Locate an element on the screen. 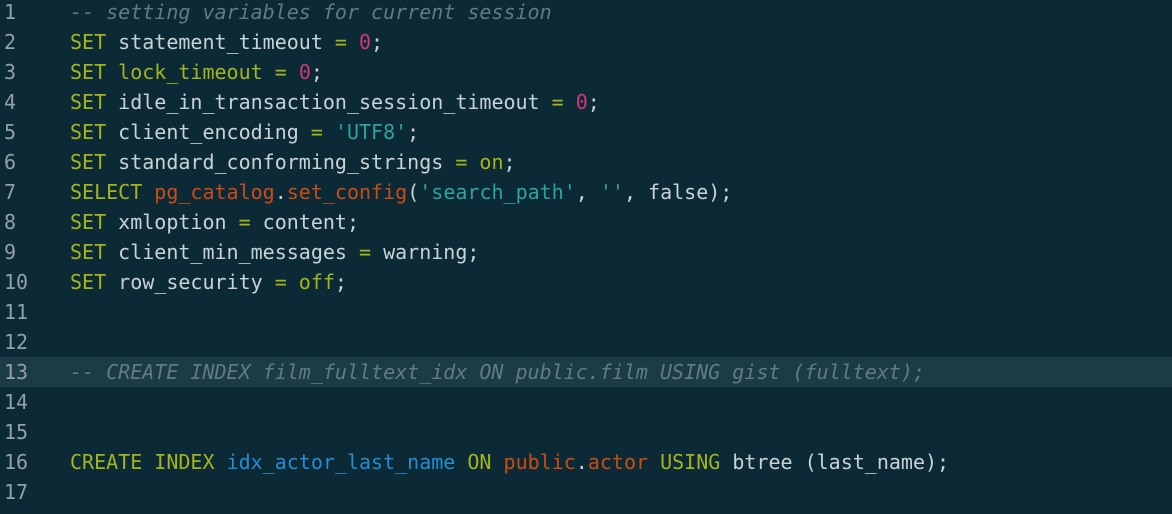 This screenshot has height=514, width=1172. line-number: 14 is located at coordinates (16, 402).